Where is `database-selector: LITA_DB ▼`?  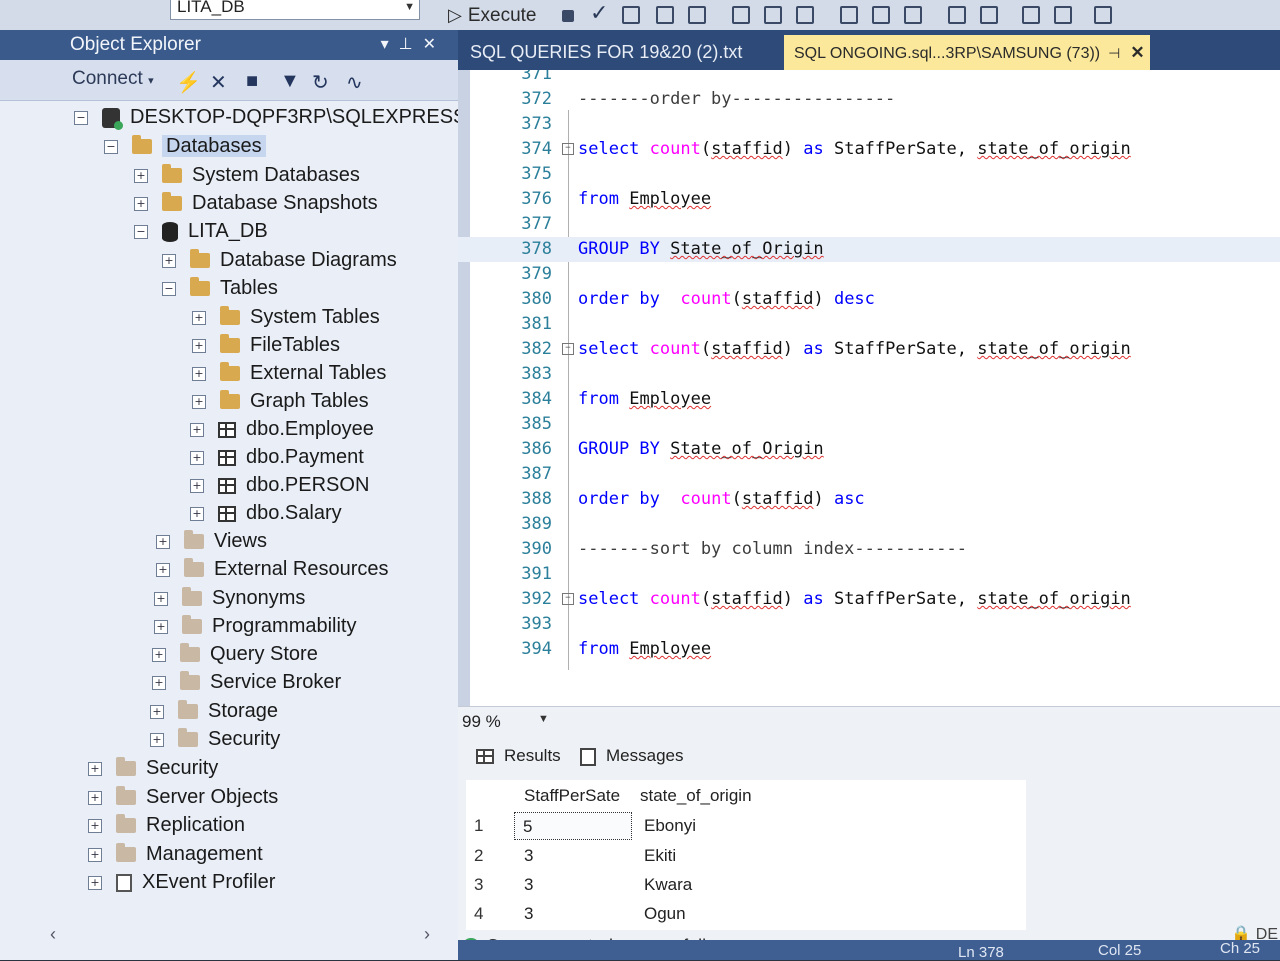 database-selector: LITA_DB ▼ is located at coordinates (295, 10).